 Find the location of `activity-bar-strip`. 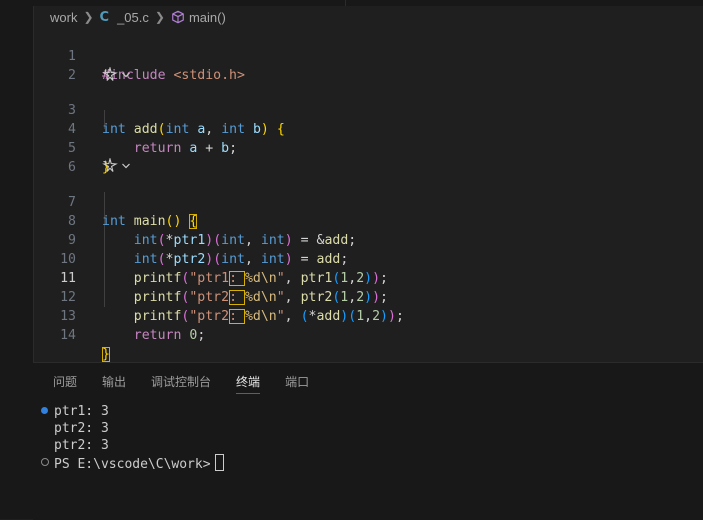

activity-bar-strip is located at coordinates (17, 259).